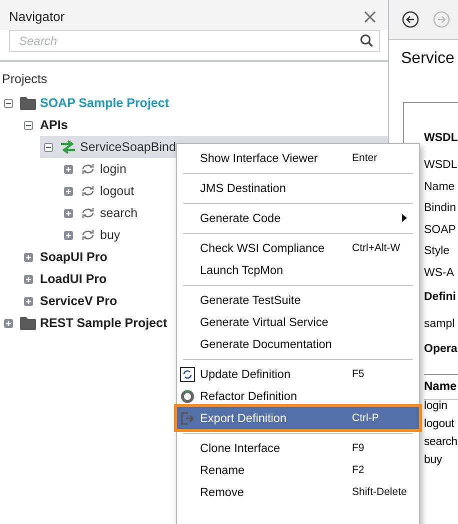 The width and height of the screenshot is (458, 524). What do you see at coordinates (376, 248) in the screenshot?
I see `shortcut-text: Ctrl+Alt-W` at bounding box center [376, 248].